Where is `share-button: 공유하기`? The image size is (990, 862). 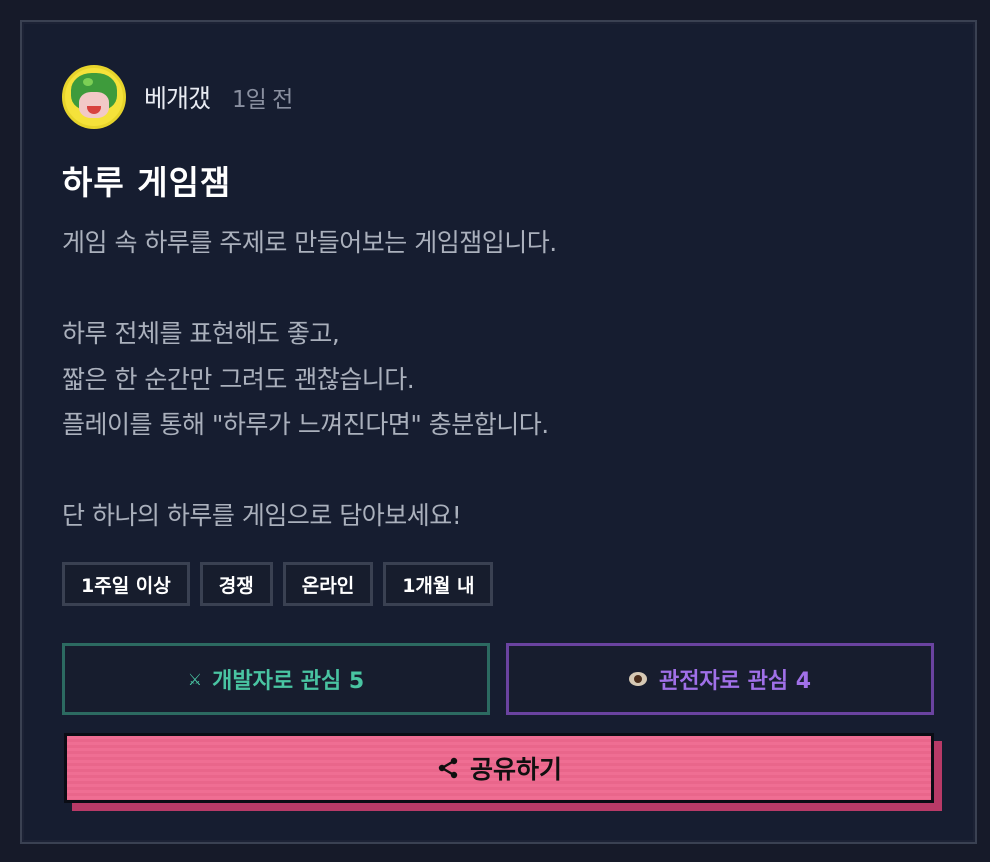 share-button: 공유하기 is located at coordinates (499, 768).